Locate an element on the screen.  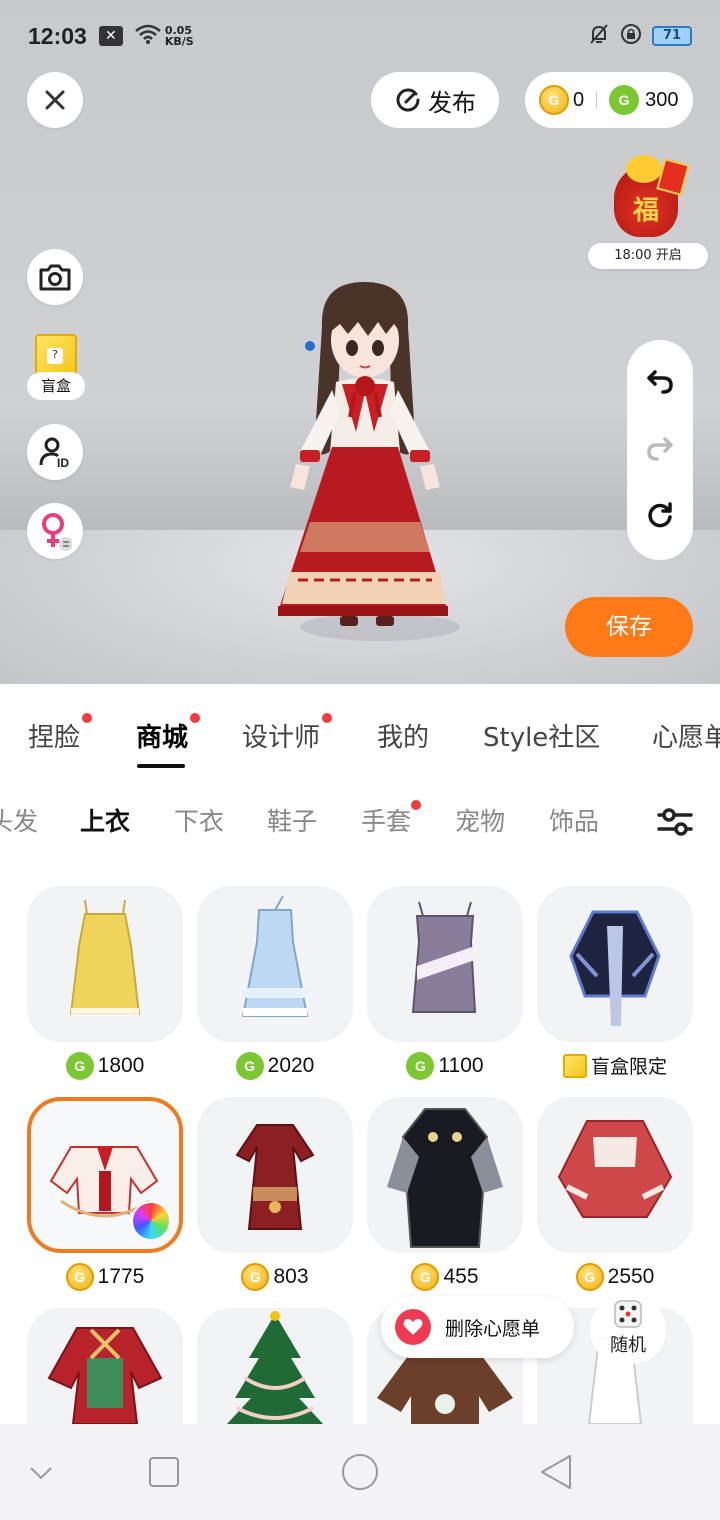
publish-button: 发布 is located at coordinates (435, 100).